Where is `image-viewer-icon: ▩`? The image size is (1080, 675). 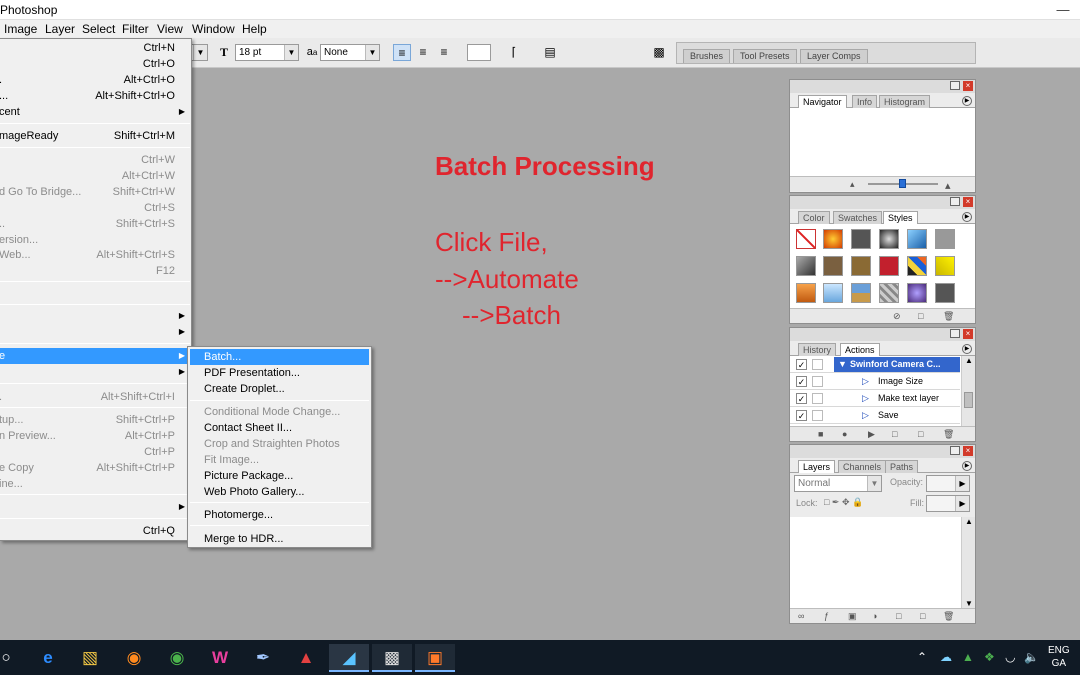
image-viewer-icon: ▩ is located at coordinates (392, 658).